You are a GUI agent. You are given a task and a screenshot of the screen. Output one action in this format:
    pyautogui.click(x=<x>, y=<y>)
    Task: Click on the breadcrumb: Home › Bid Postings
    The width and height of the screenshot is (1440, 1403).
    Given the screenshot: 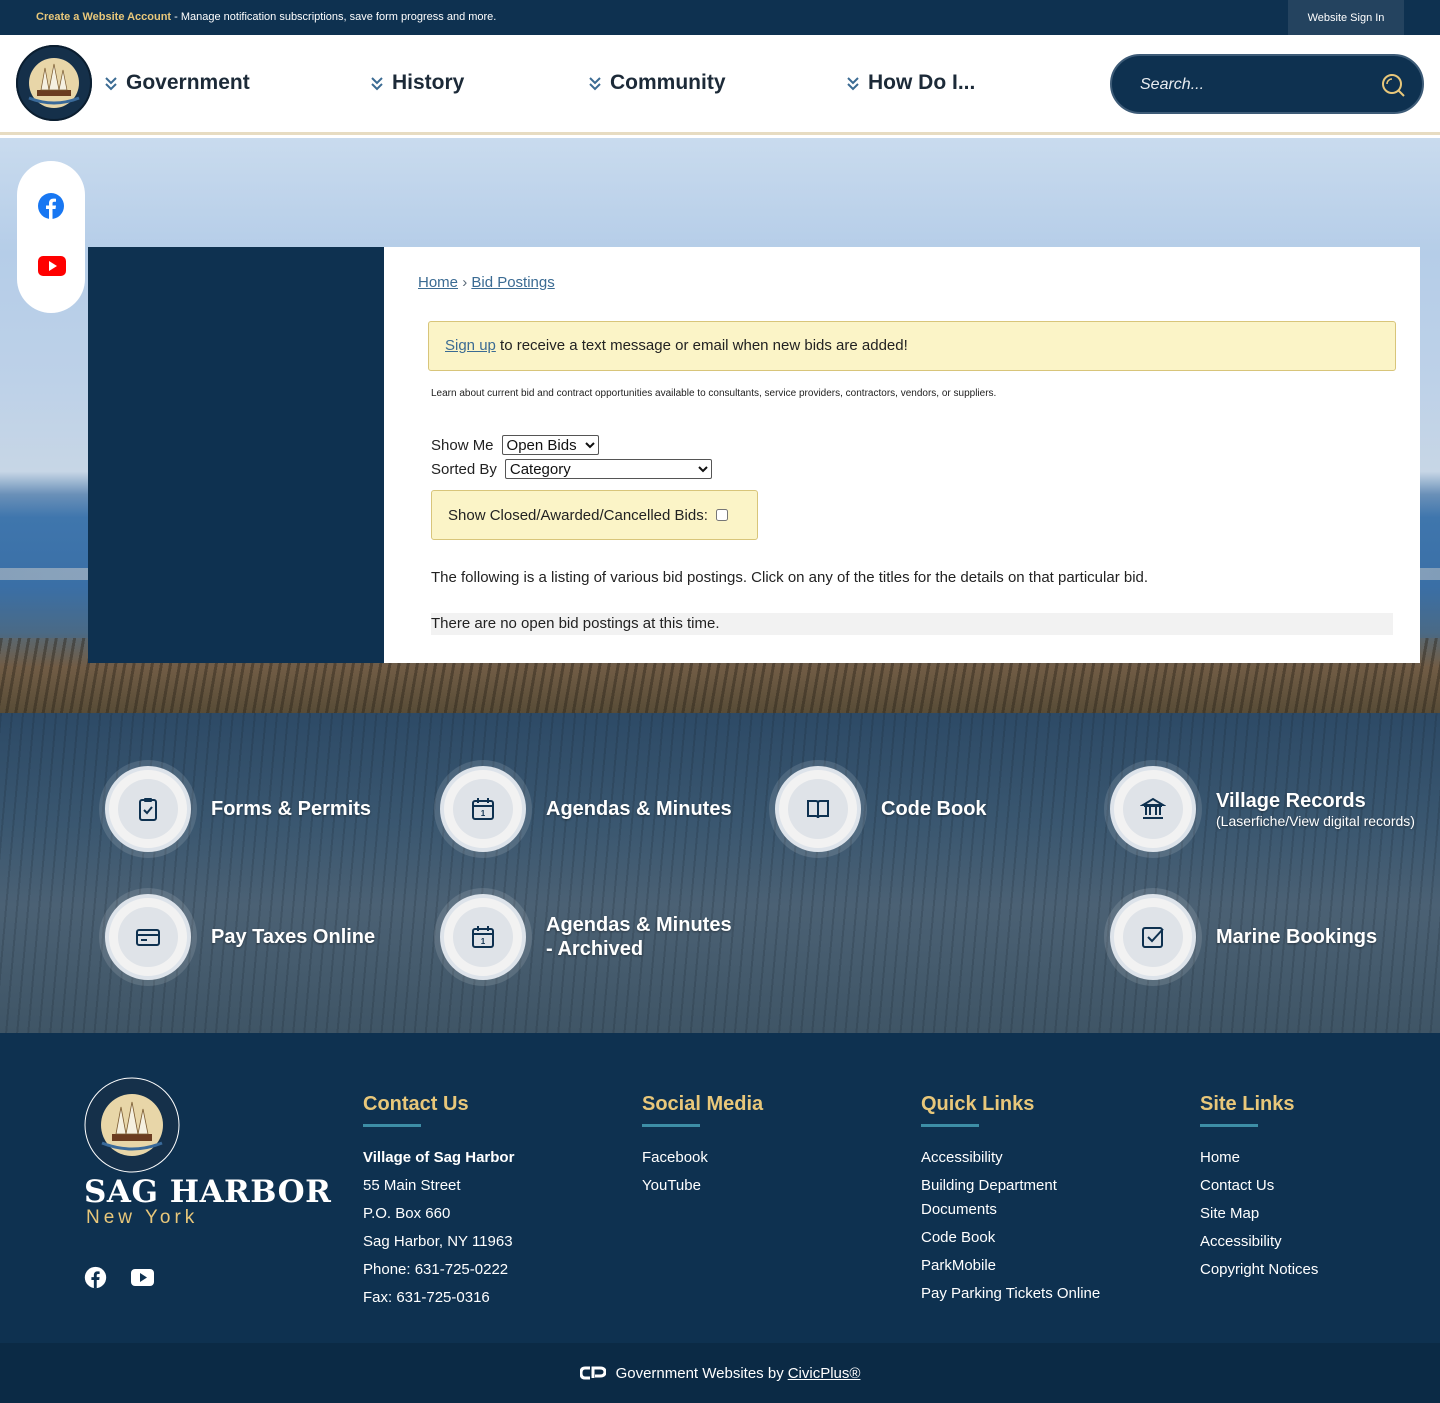 What is the action you would take?
    pyautogui.click(x=486, y=282)
    